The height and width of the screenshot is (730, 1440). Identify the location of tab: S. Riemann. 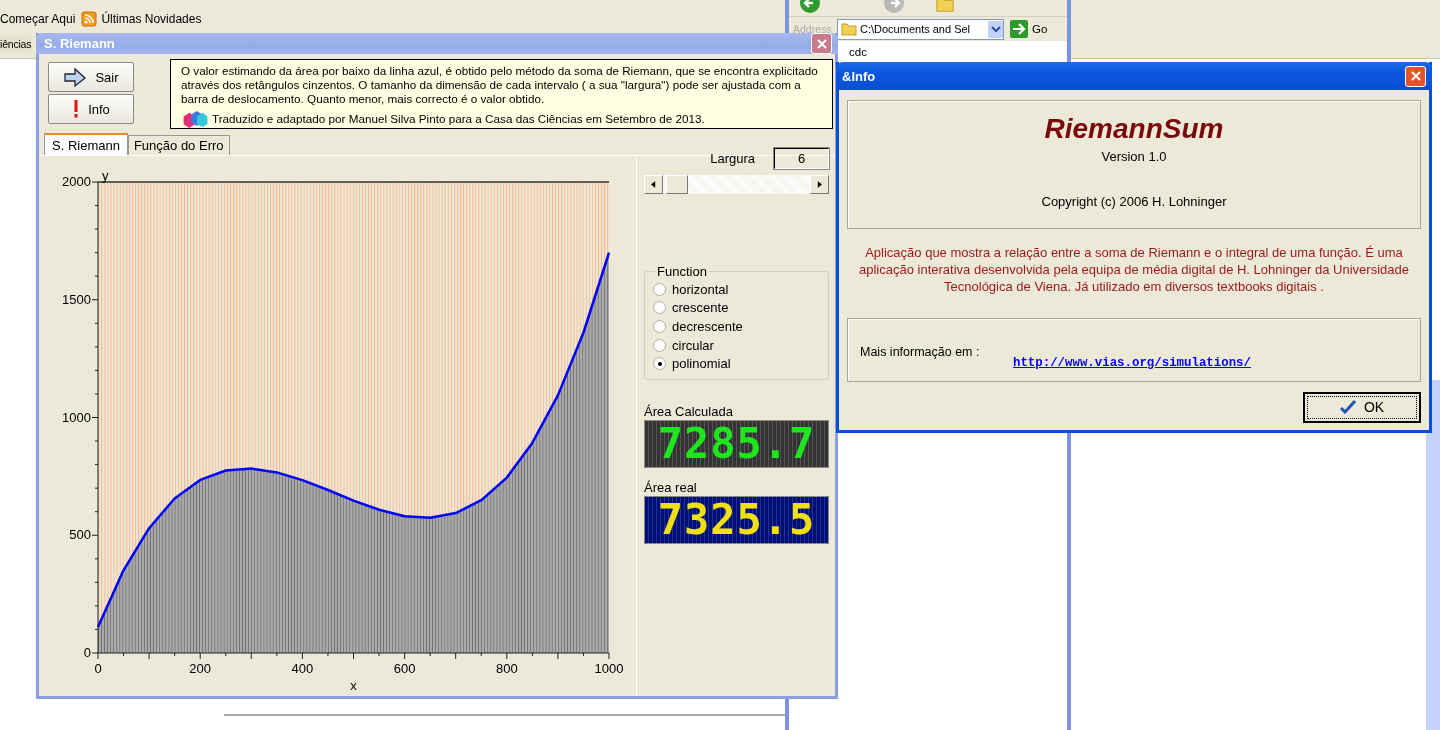
(86, 144).